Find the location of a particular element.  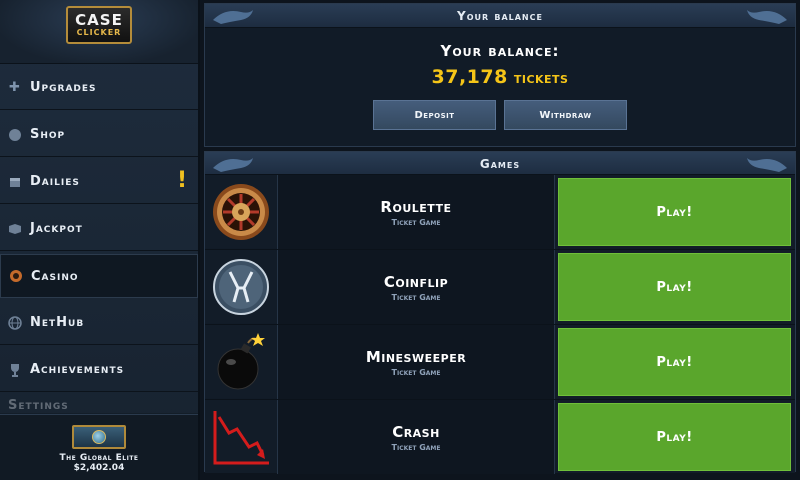

case-clicker-logo: CASE CLICKER is located at coordinates (99, 25).